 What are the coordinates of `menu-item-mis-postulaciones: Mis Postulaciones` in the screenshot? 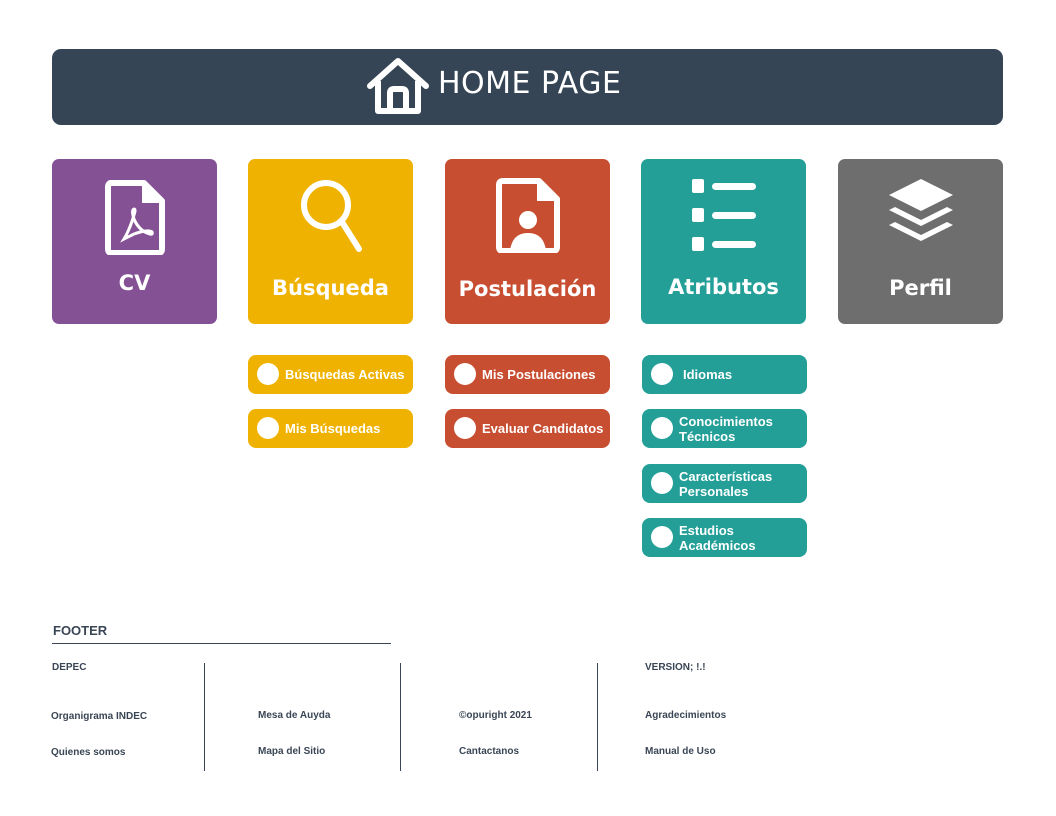 It's located at (527, 374).